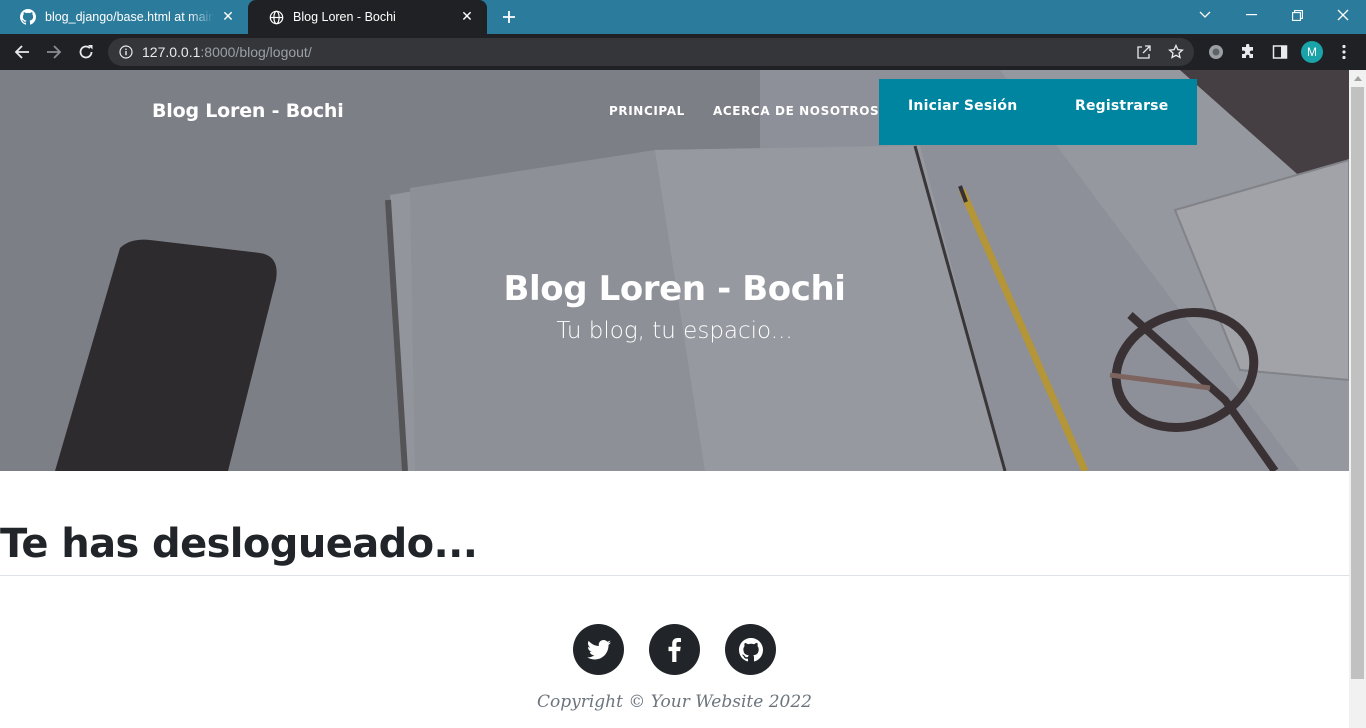 Image resolution: width=1366 pixels, height=728 pixels. What do you see at coordinates (1248, 52) in the screenshot?
I see `puzzle-icon` at bounding box center [1248, 52].